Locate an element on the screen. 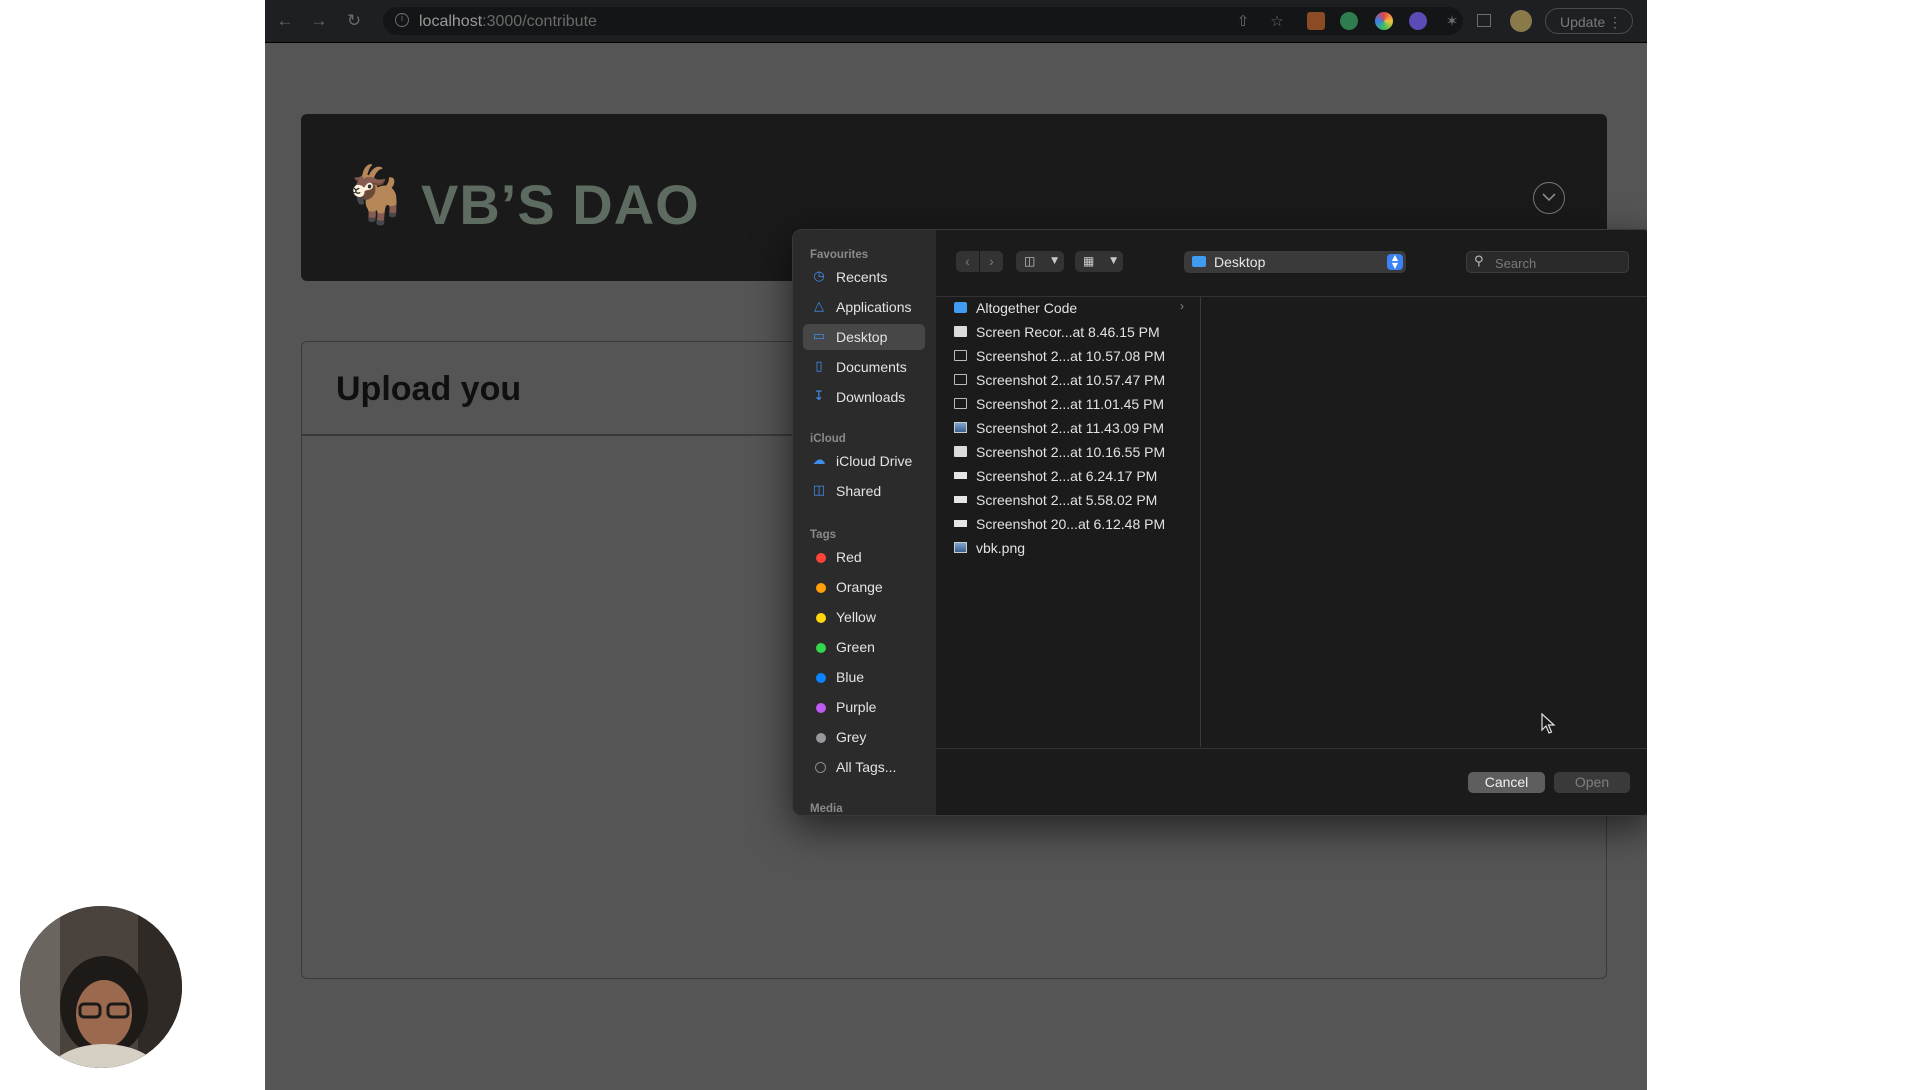 Image resolution: width=1920 pixels, height=1090 pixels. update-label: Update is located at coordinates (1583, 22).